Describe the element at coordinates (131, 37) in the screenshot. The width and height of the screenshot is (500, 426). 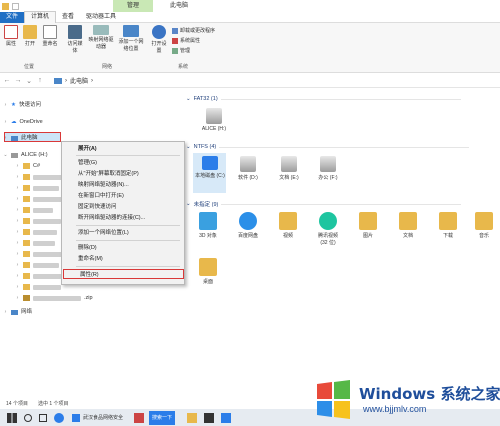
I see `add-network-location-button: 添加一个网络位置` at that location.